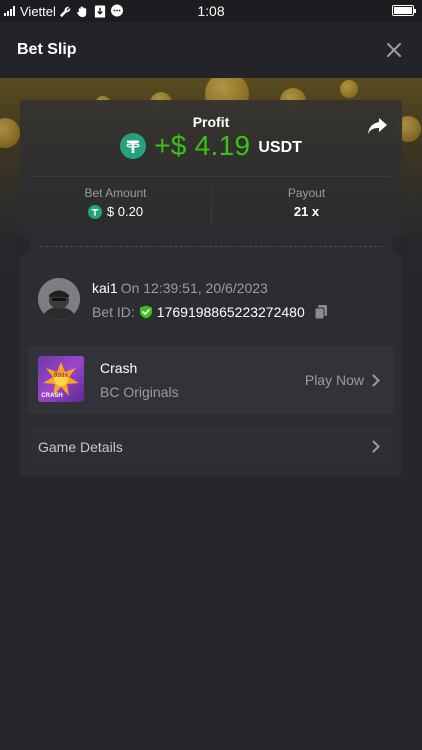 The width and height of the screenshot is (422, 750). What do you see at coordinates (47, 49) in the screenshot?
I see `page-title: Bet Slip` at bounding box center [47, 49].